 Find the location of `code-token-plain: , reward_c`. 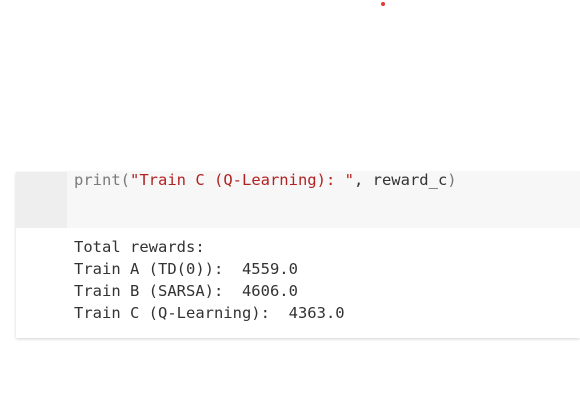

code-token-plain: , reward_c is located at coordinates (400, 180).